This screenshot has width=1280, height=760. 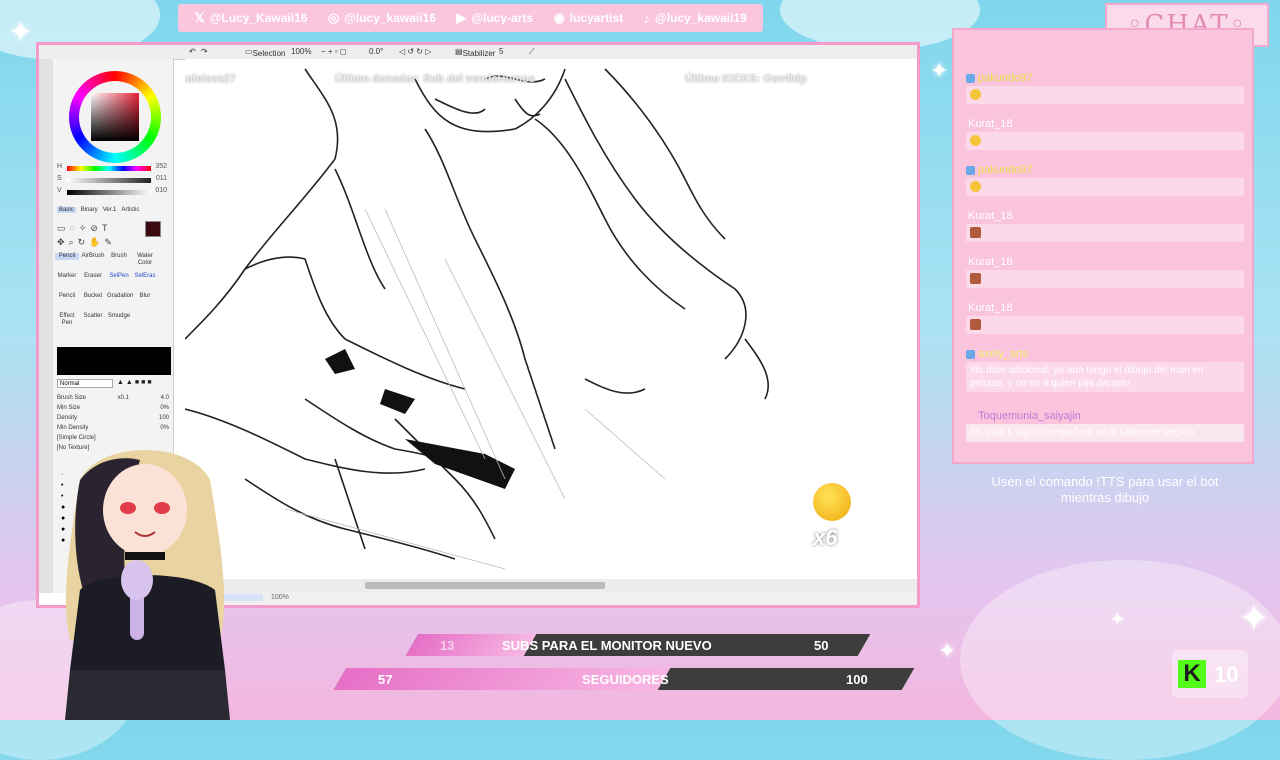 What do you see at coordinates (435, 79) in the screenshot?
I see `last-donor-ticker: Último donador: Sub del vendeHumos` at bounding box center [435, 79].